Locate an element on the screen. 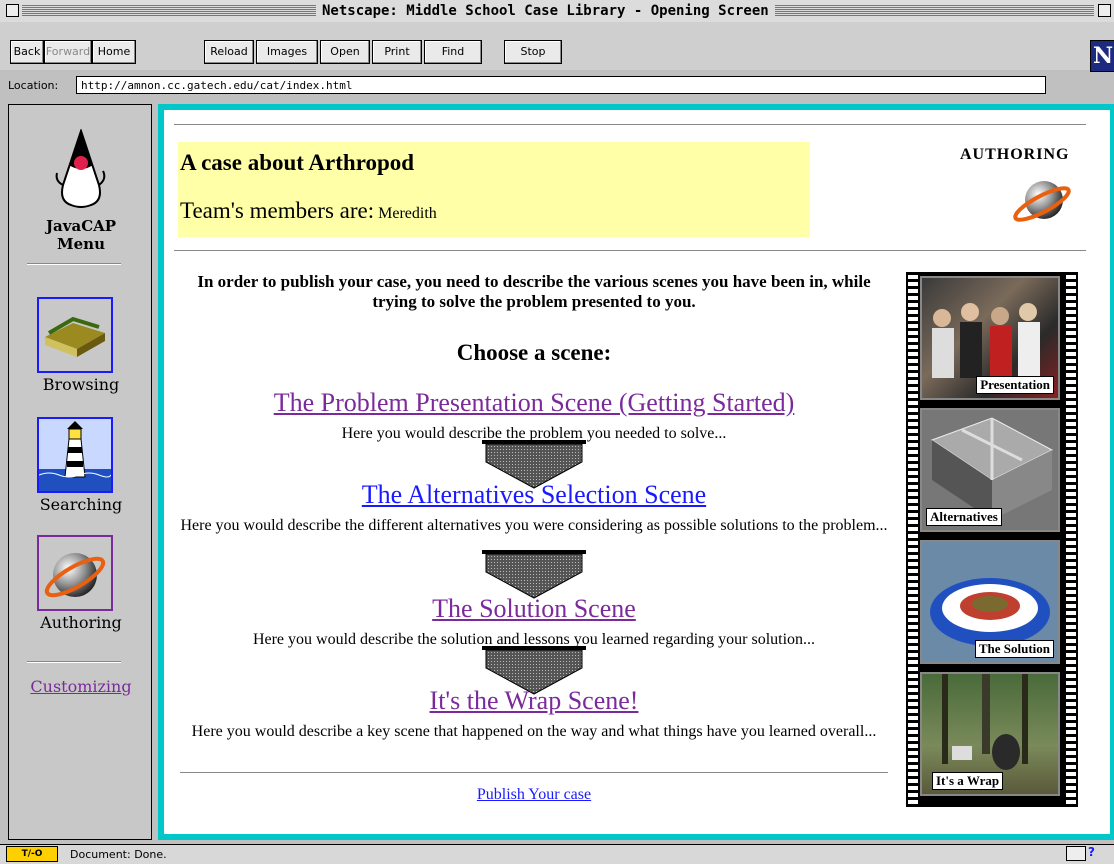 The height and width of the screenshot is (864, 1114). authoring-button is located at coordinates (75, 573).